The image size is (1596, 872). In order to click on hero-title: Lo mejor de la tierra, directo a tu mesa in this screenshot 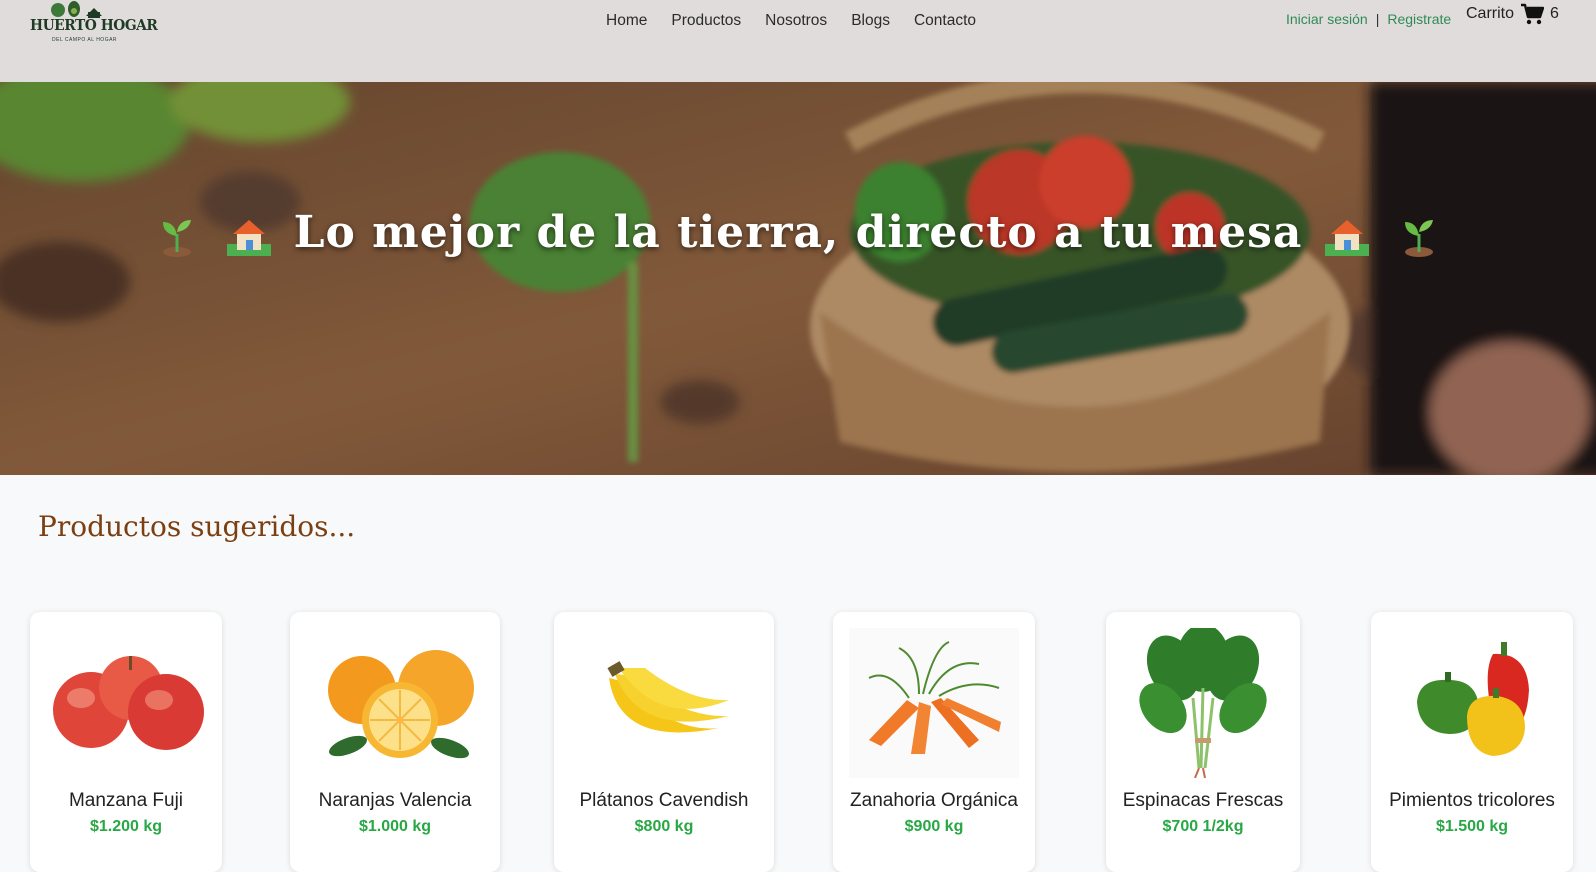, I will do `click(798, 232)`.